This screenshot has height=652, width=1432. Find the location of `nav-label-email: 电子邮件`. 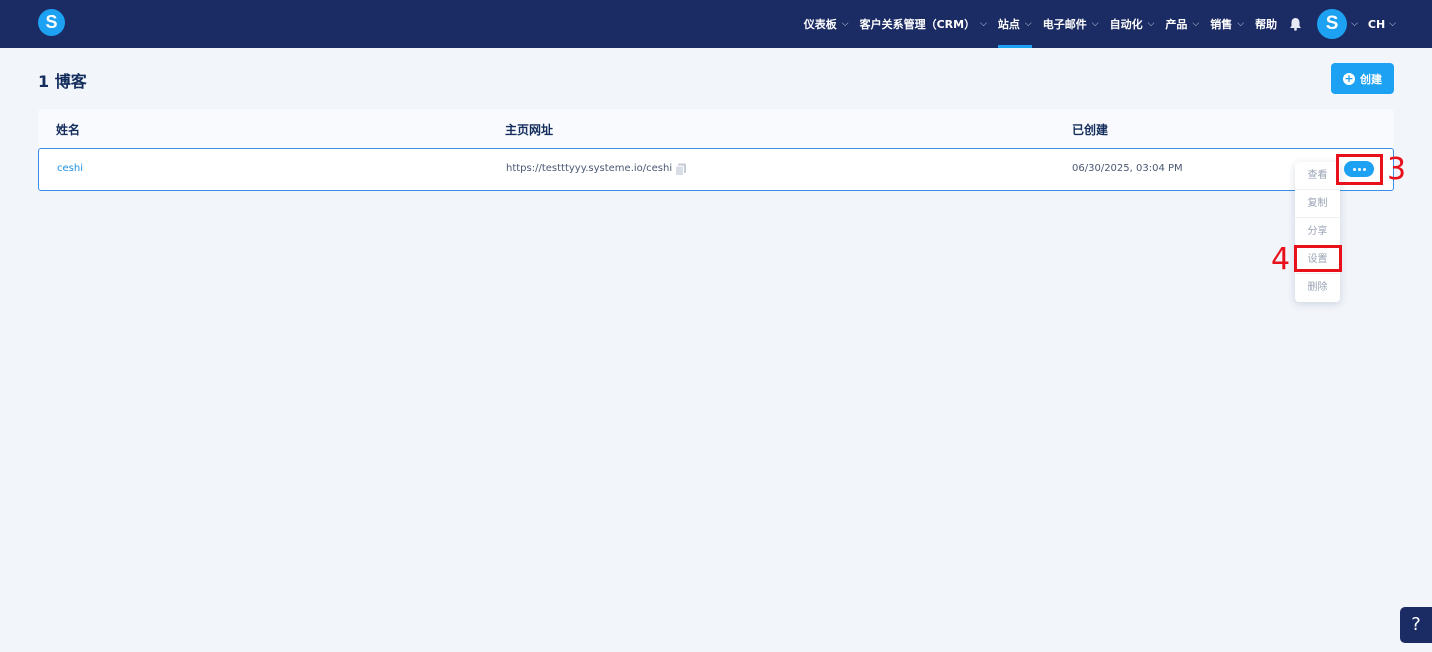

nav-label-email: 电子邮件 is located at coordinates (1064, 24).